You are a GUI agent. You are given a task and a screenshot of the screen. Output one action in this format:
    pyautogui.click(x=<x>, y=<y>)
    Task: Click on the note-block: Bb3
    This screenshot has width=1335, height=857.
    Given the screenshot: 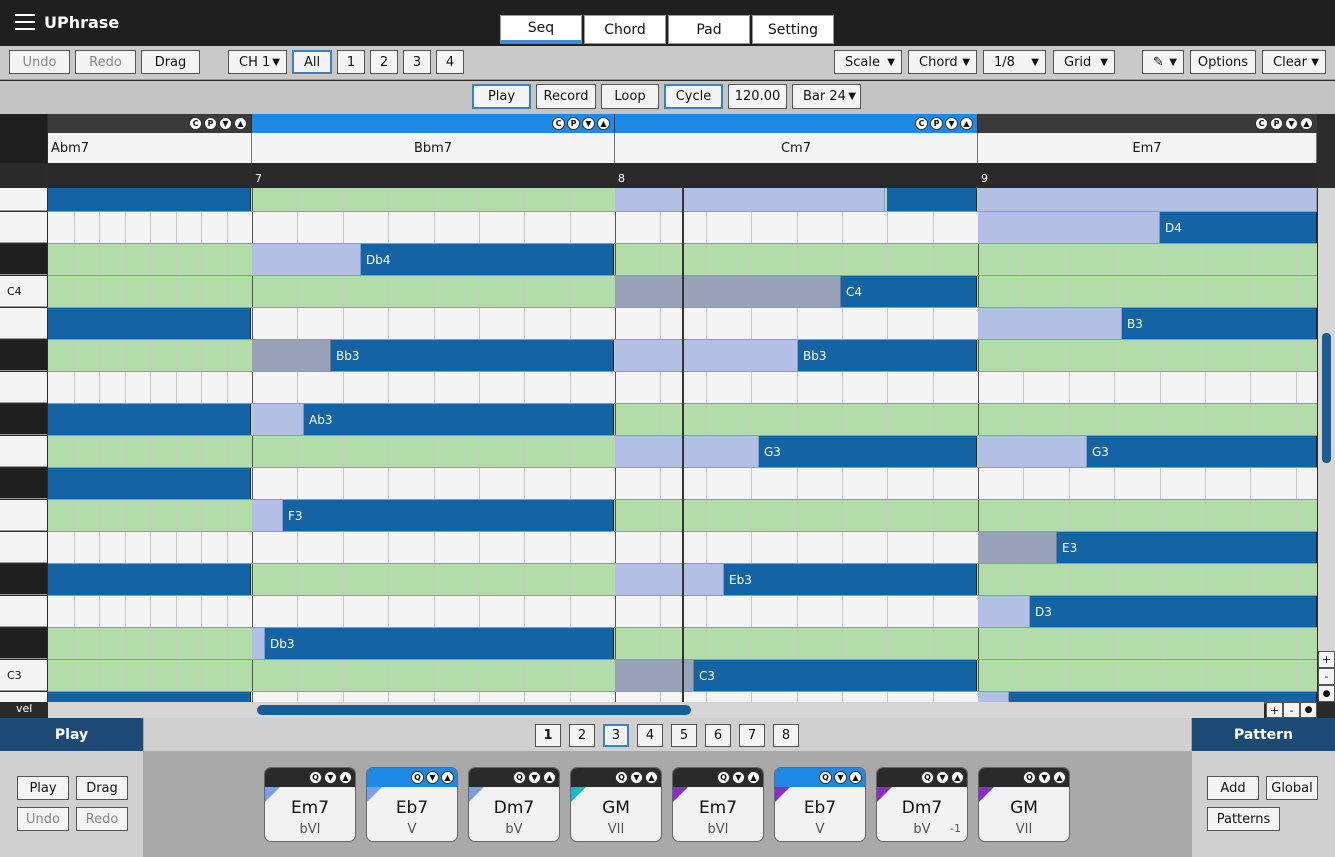 What is the action you would take?
    pyautogui.click(x=472, y=355)
    